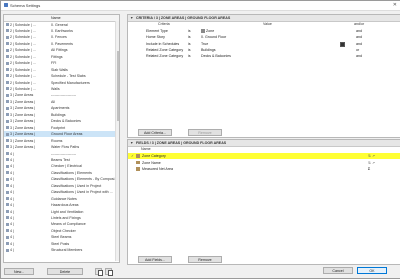  I want to click on list-item: 2 | Schedule | ... 0. Pavements, so click(61, 44).